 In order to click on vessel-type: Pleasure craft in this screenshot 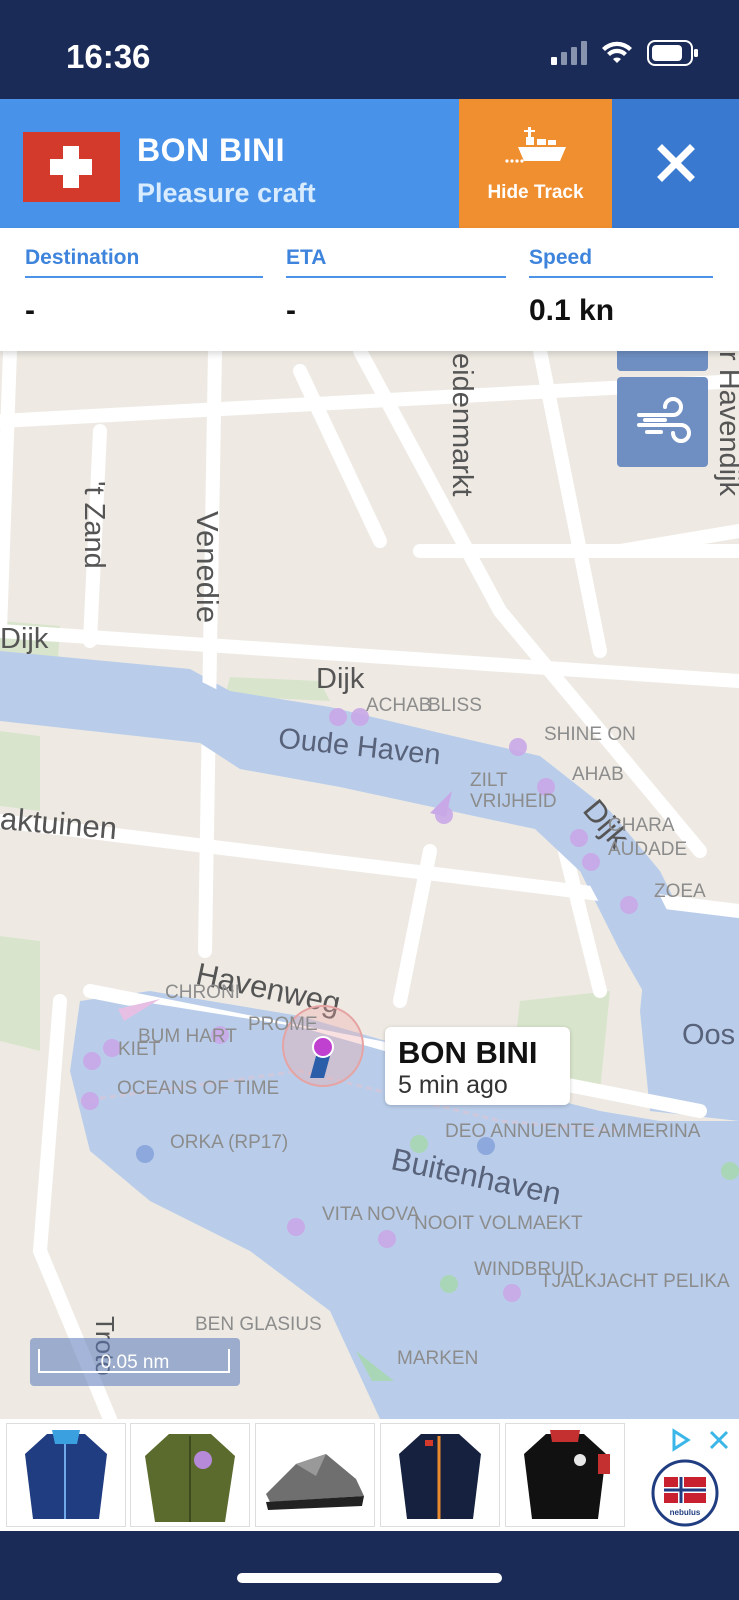, I will do `click(226, 193)`.